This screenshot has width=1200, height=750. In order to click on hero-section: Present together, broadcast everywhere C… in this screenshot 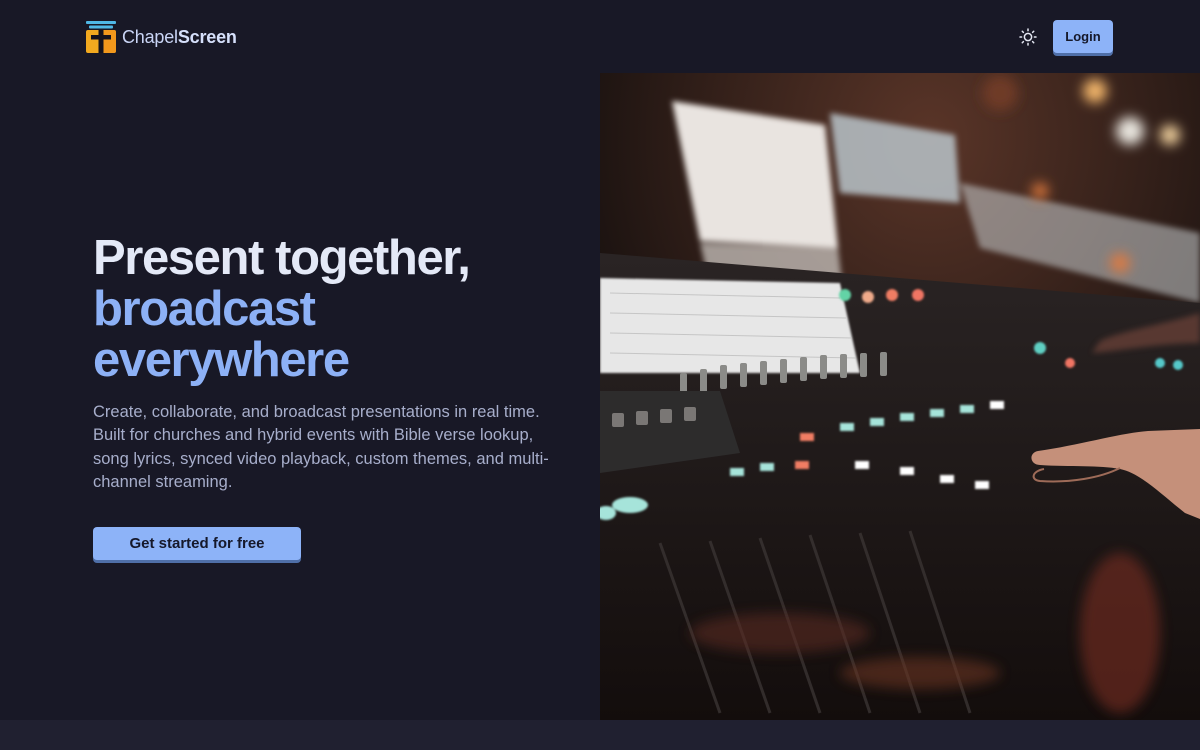, I will do `click(328, 363)`.